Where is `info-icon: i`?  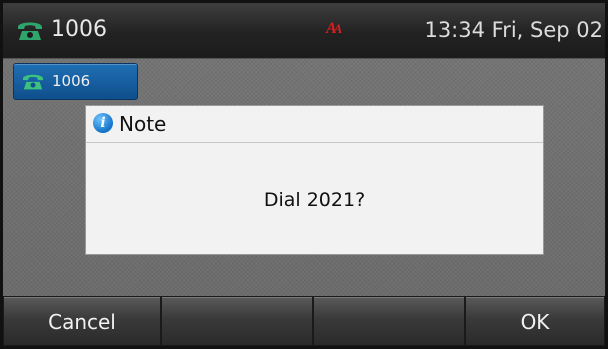 info-icon: i is located at coordinates (103, 123).